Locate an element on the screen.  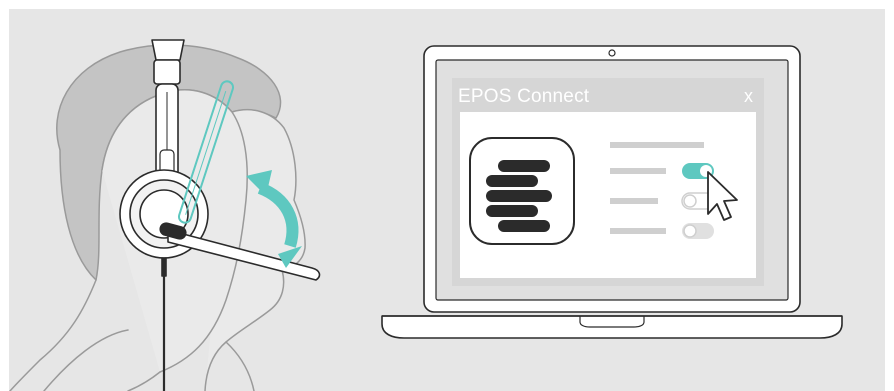
settings-header-bar is located at coordinates (657, 145).